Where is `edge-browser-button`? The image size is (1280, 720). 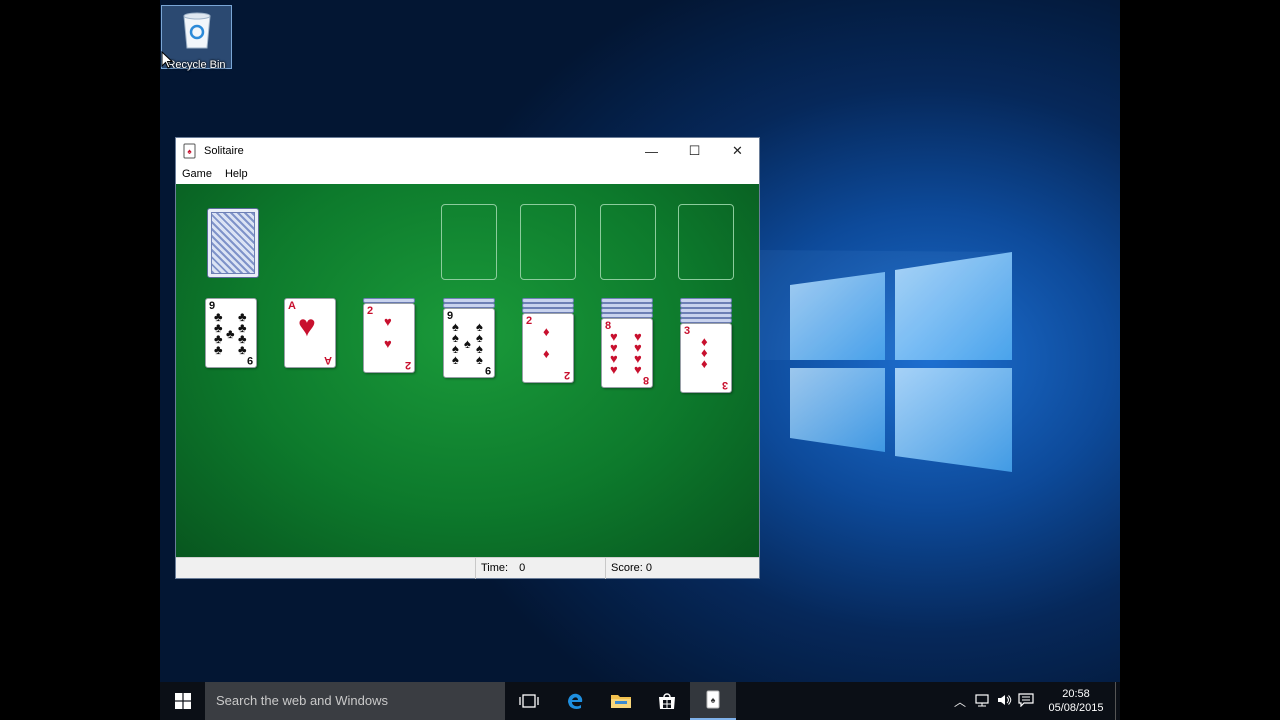 edge-browser-button is located at coordinates (575, 701).